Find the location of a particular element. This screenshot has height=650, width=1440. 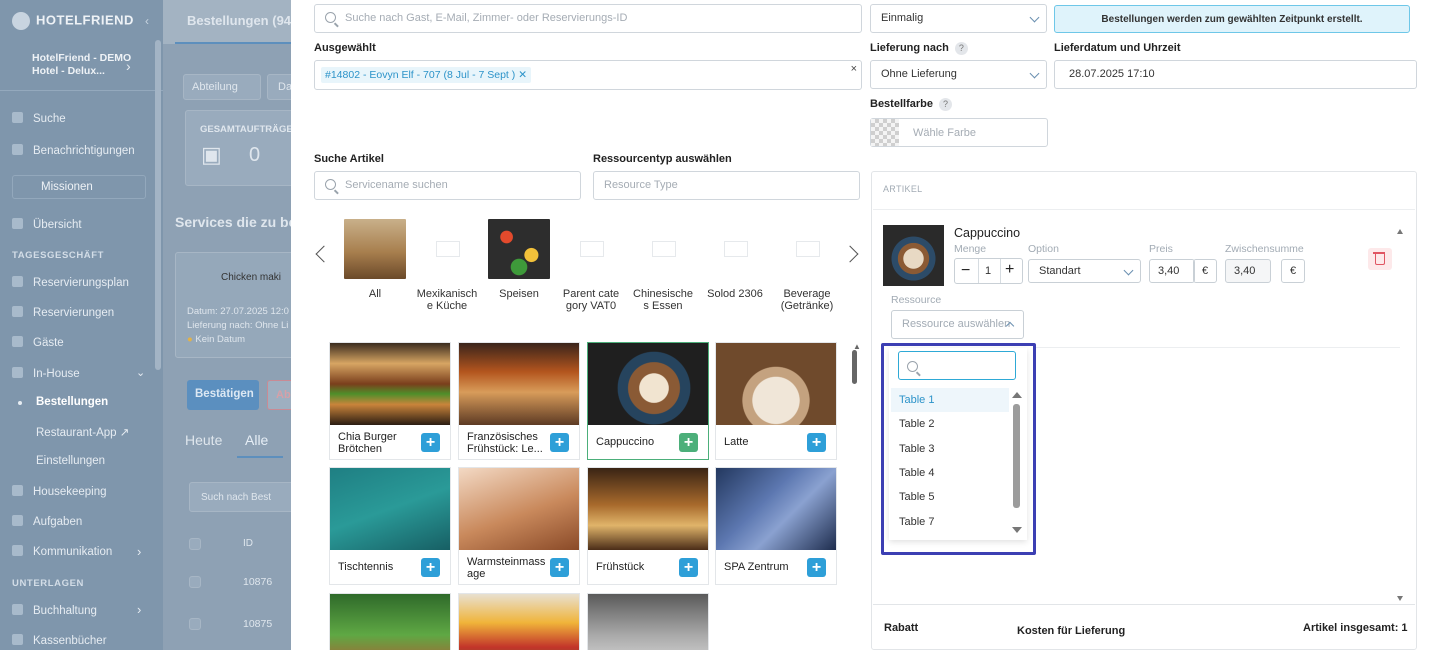

missionen-button: Missionen is located at coordinates (79, 187).